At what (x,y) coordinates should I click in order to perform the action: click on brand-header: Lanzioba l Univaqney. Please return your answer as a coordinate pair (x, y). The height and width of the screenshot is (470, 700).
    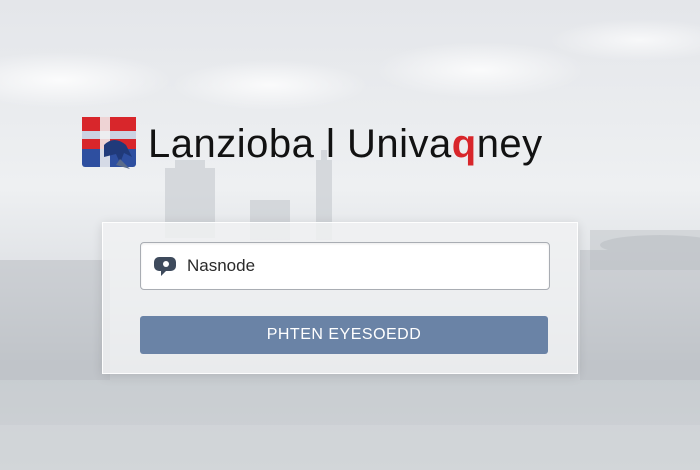
    Looking at the image, I should click on (311, 144).